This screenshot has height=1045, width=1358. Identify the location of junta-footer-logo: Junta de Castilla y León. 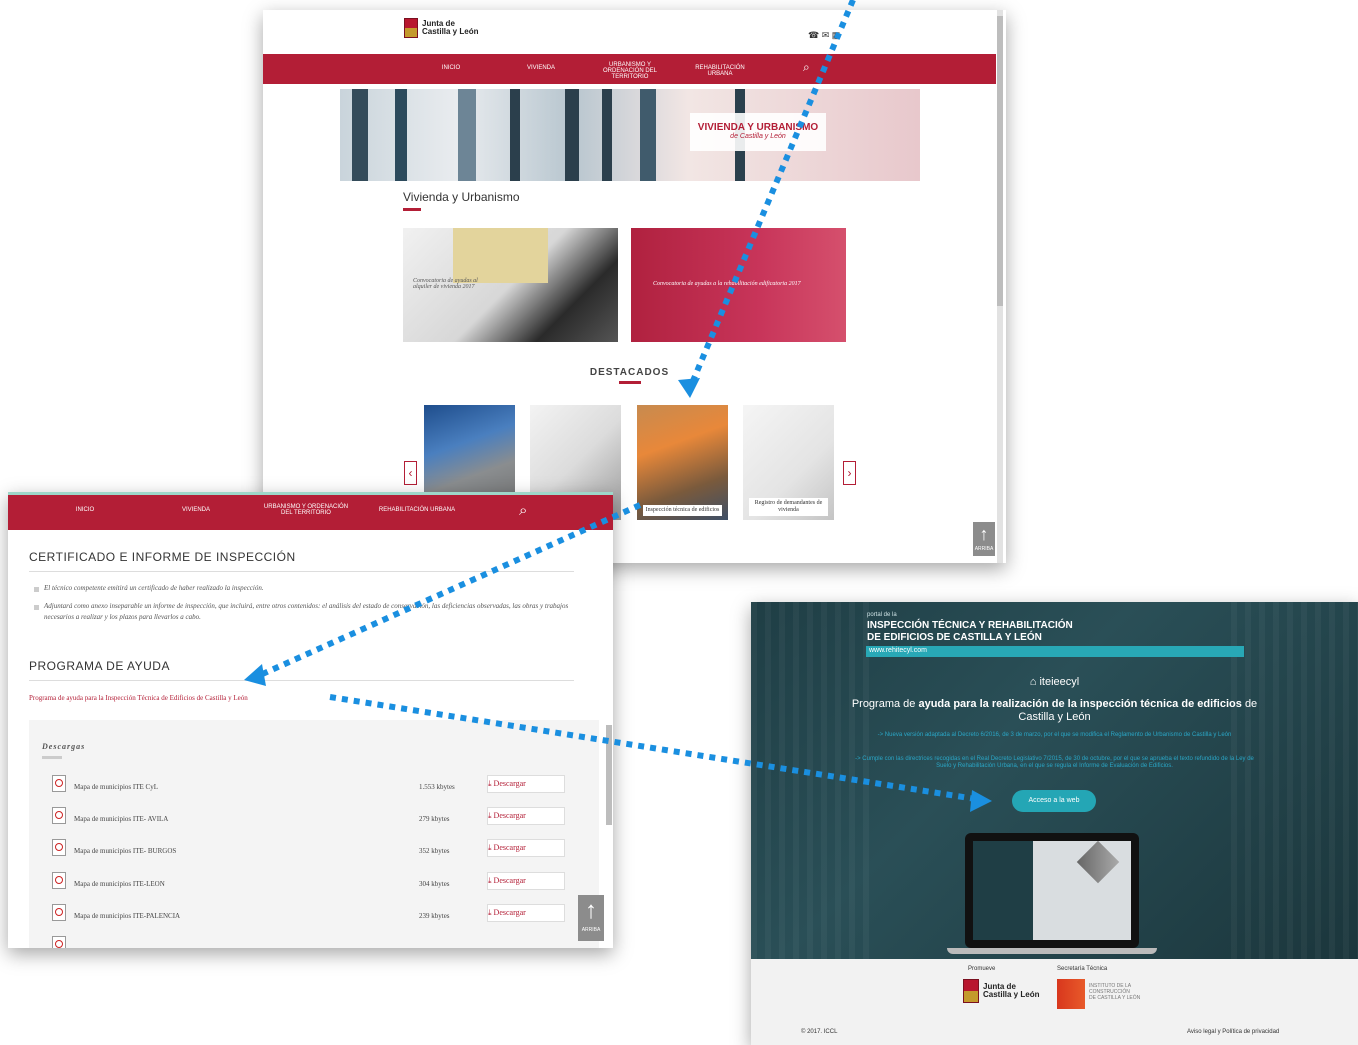
(1003, 991).